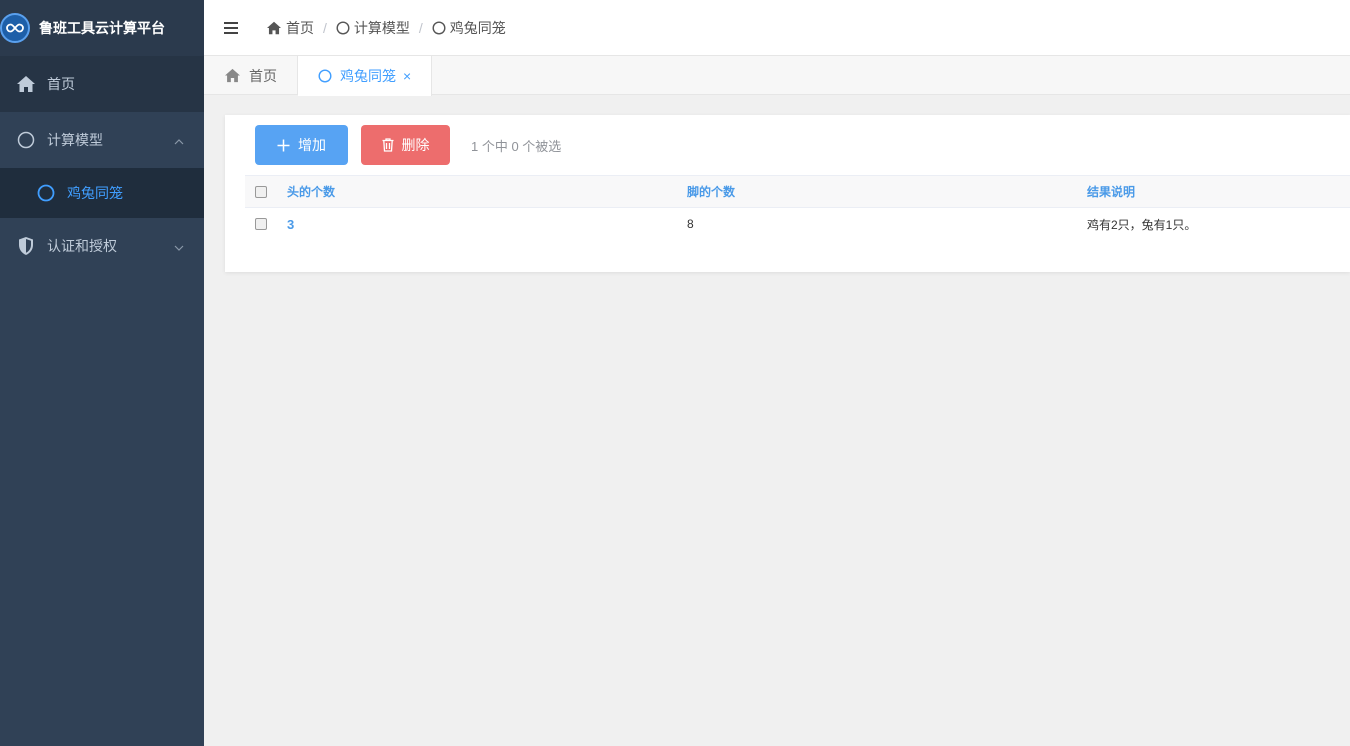 Image resolution: width=1350 pixels, height=746 pixels. What do you see at coordinates (1142, 224) in the screenshot?
I see `cell-result: 鸡有2只，兔有1只。` at bounding box center [1142, 224].